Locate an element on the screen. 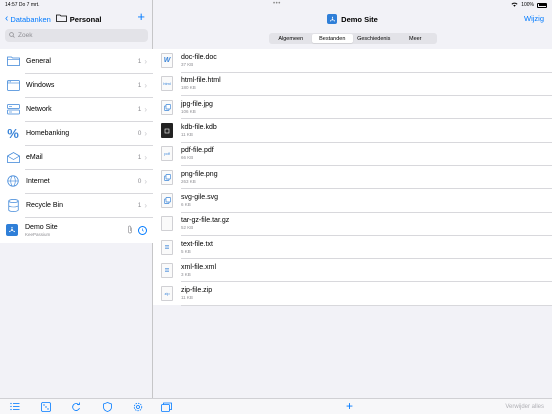 The height and width of the screenshot is (414, 552). sidebar-header: ‹ Databanken Personal + is located at coordinates (76, 18).